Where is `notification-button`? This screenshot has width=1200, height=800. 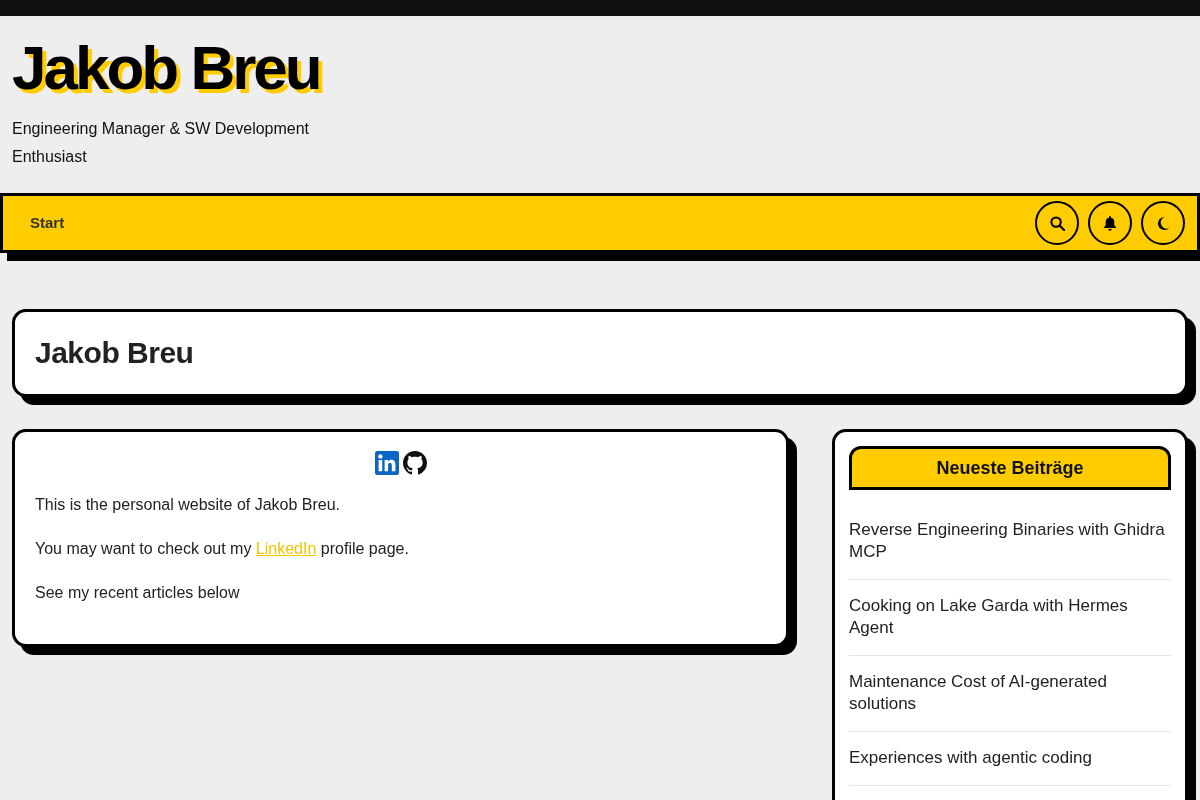 notification-button is located at coordinates (1110, 223).